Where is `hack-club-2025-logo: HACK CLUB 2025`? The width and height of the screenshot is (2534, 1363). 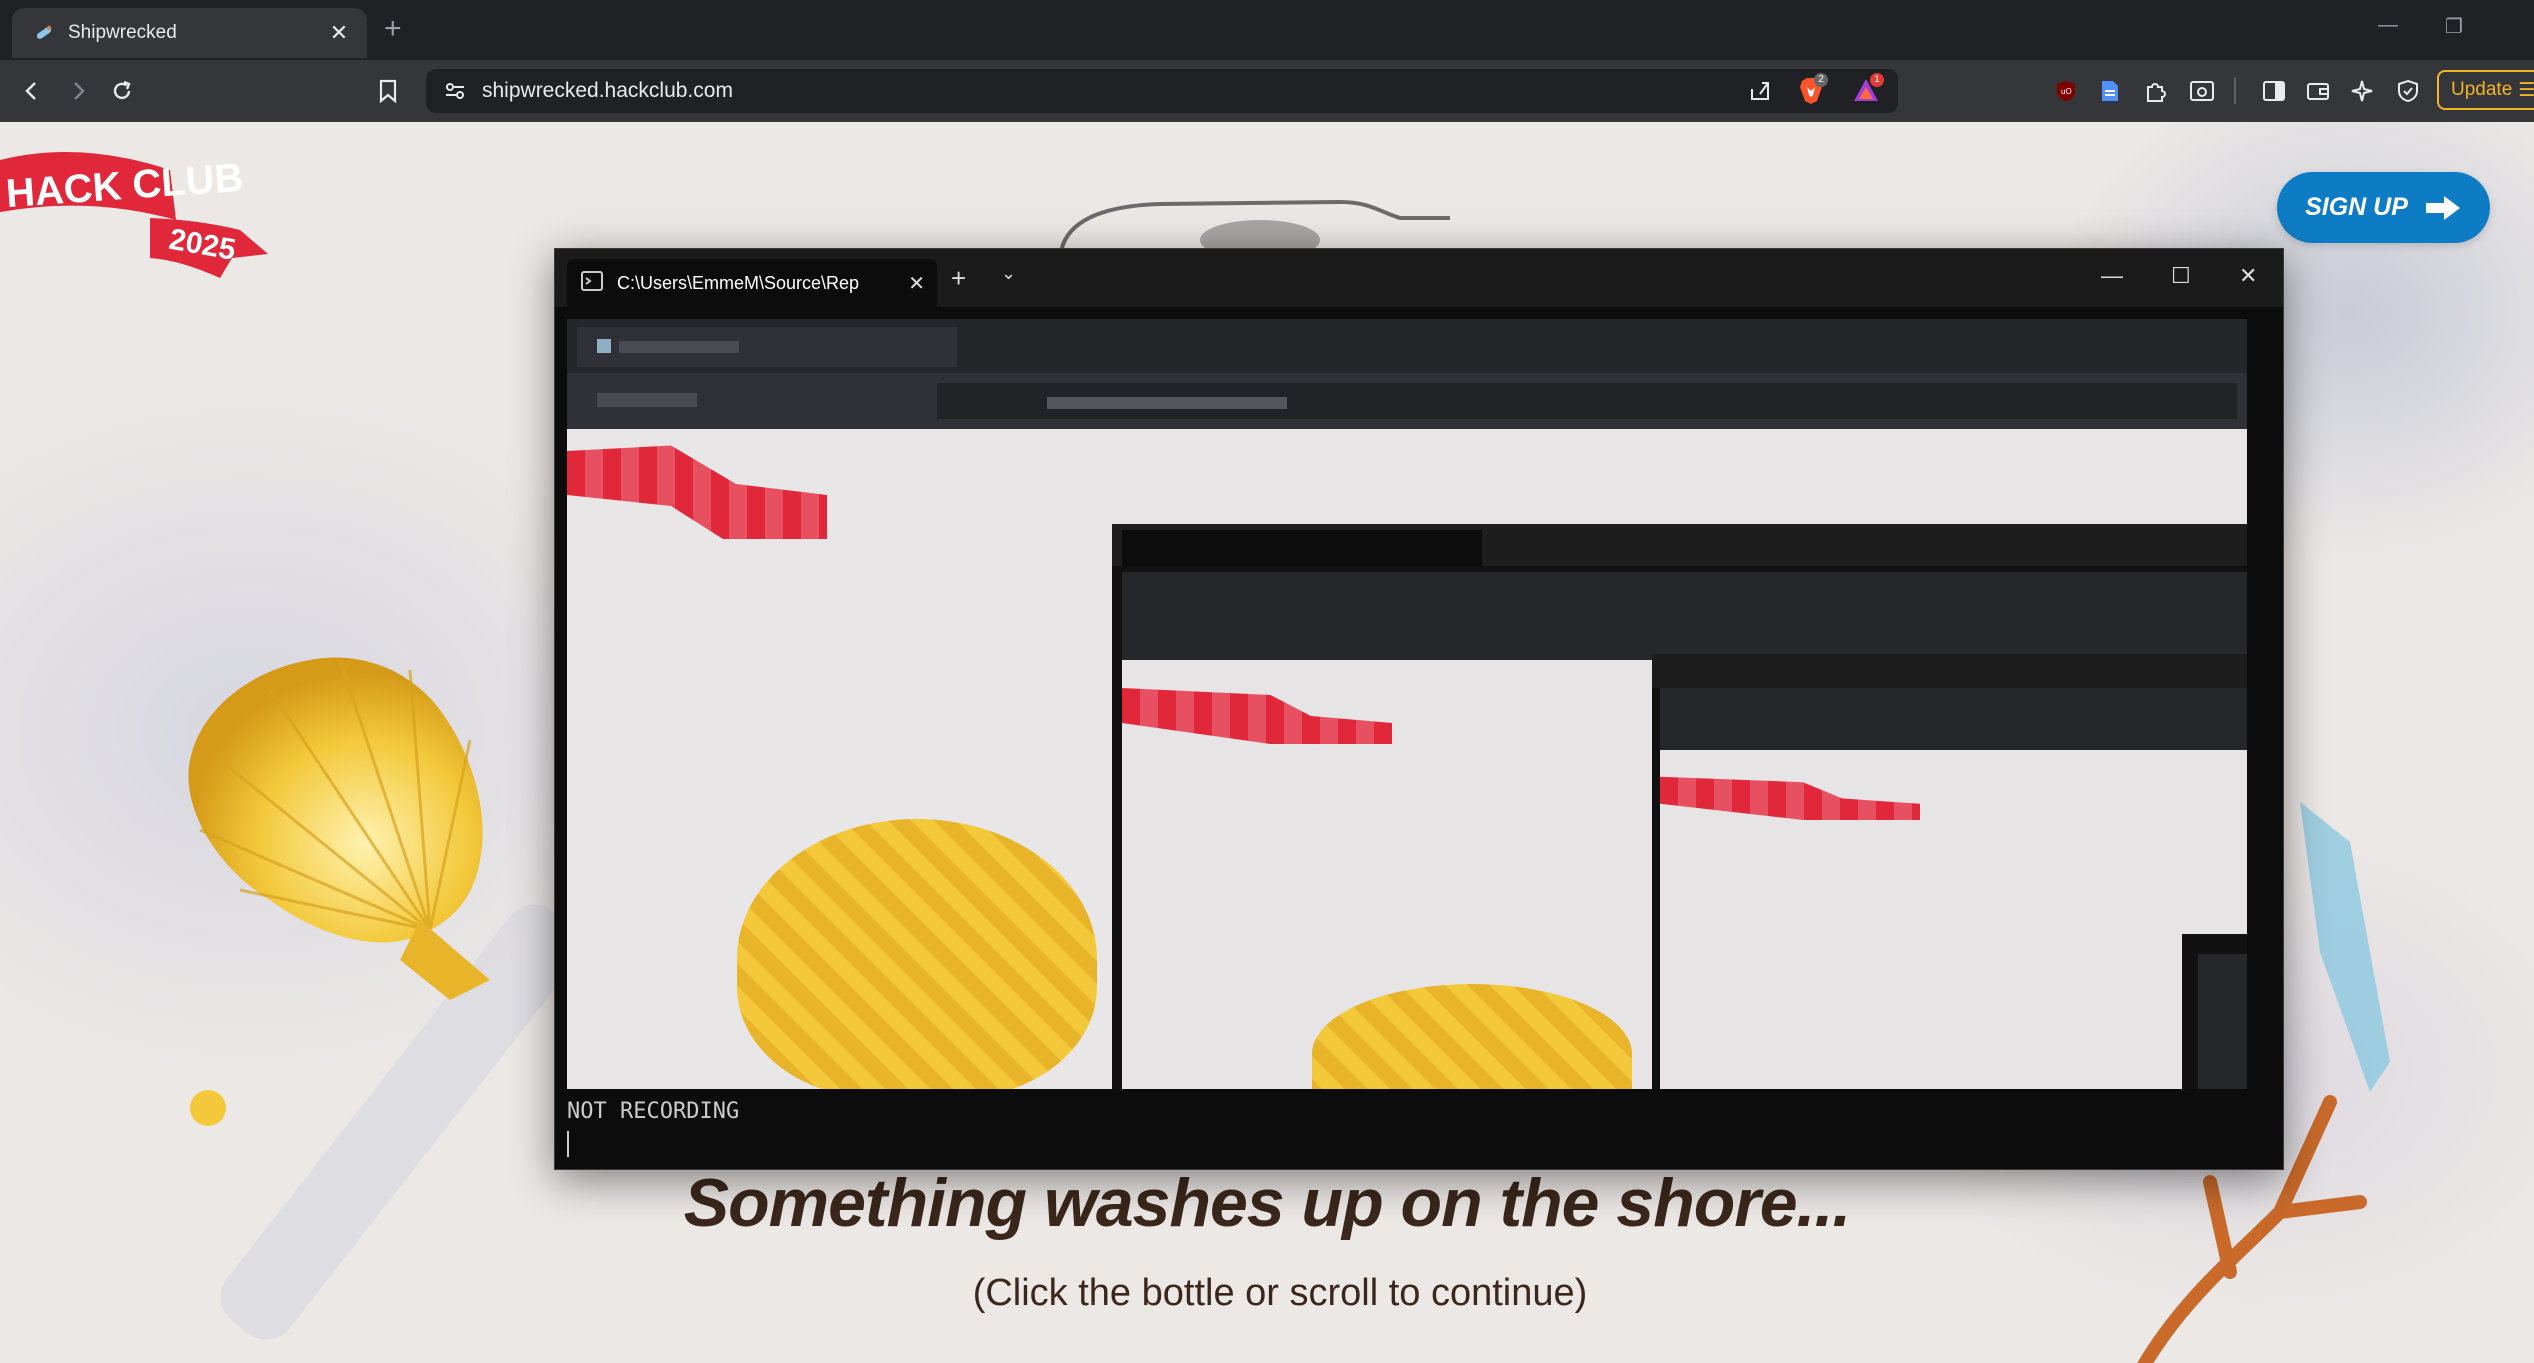
hack-club-2025-logo: HACK CLUB 2025 is located at coordinates (140, 215).